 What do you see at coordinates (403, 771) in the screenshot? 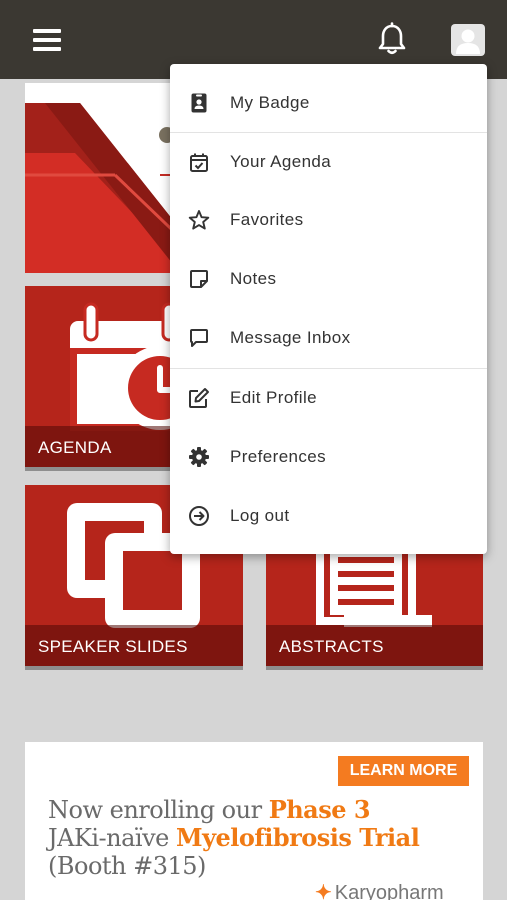
I see `learn-more-button: LEARN MORE` at bounding box center [403, 771].